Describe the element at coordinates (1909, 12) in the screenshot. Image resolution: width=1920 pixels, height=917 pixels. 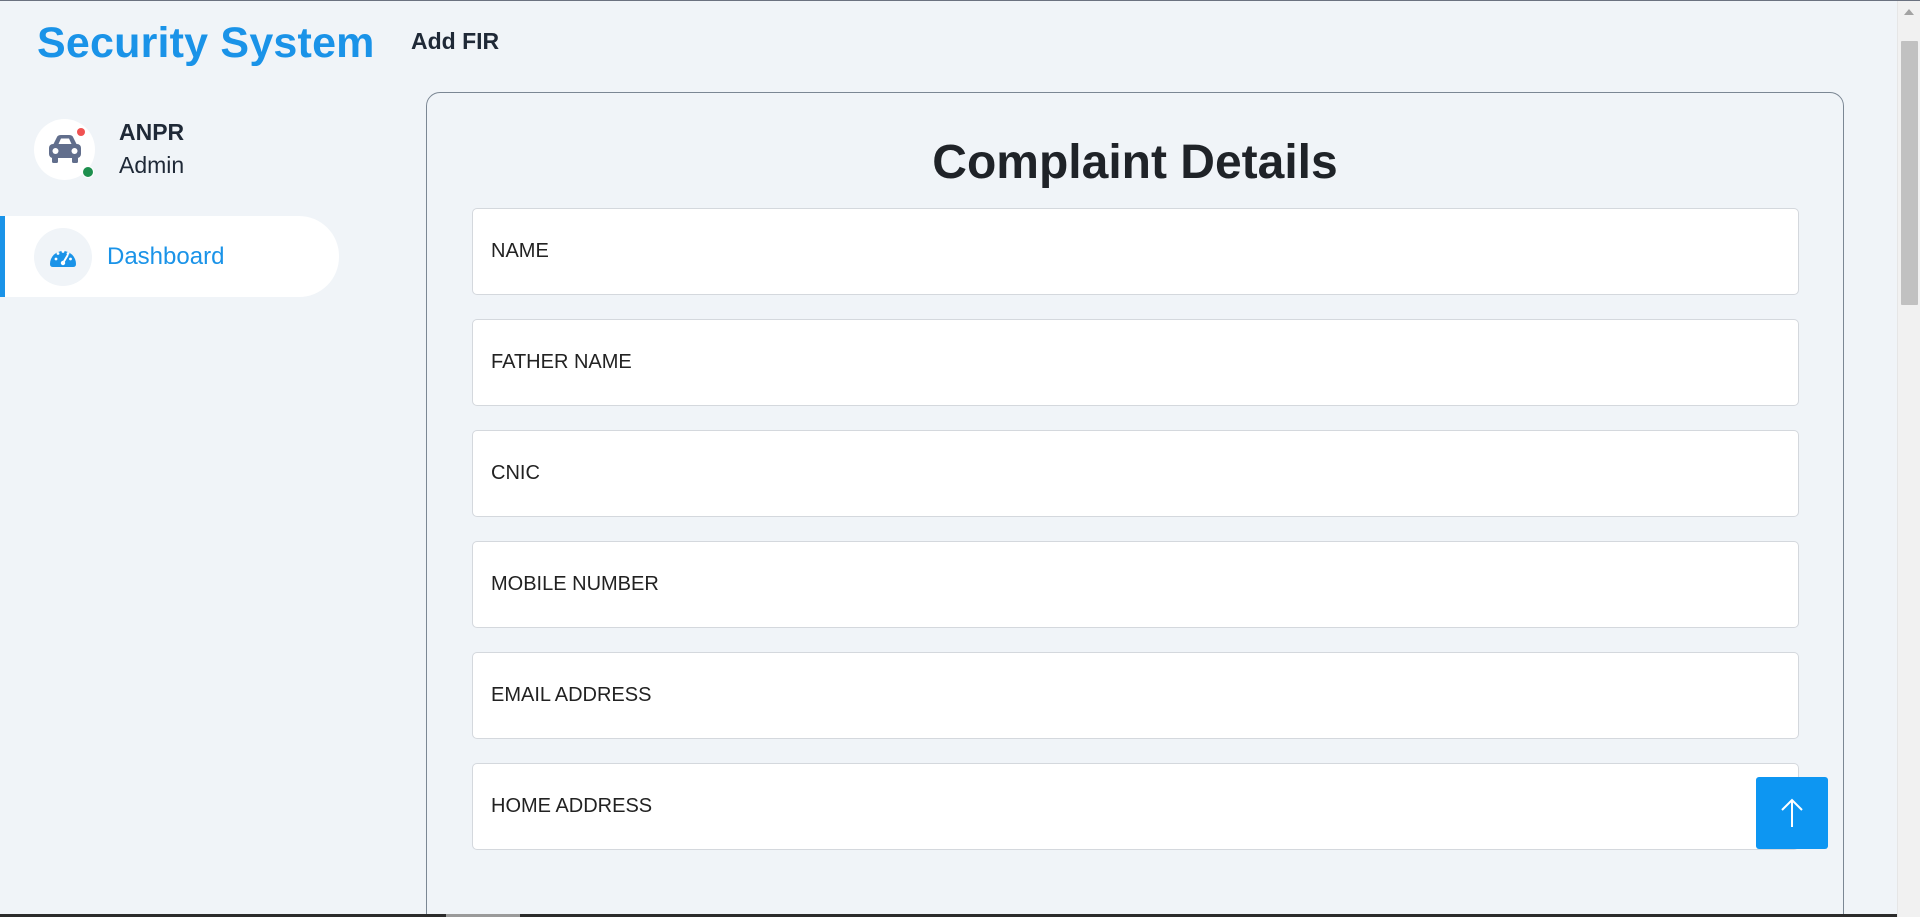
I see `scroll-up-arrow-icon` at that location.